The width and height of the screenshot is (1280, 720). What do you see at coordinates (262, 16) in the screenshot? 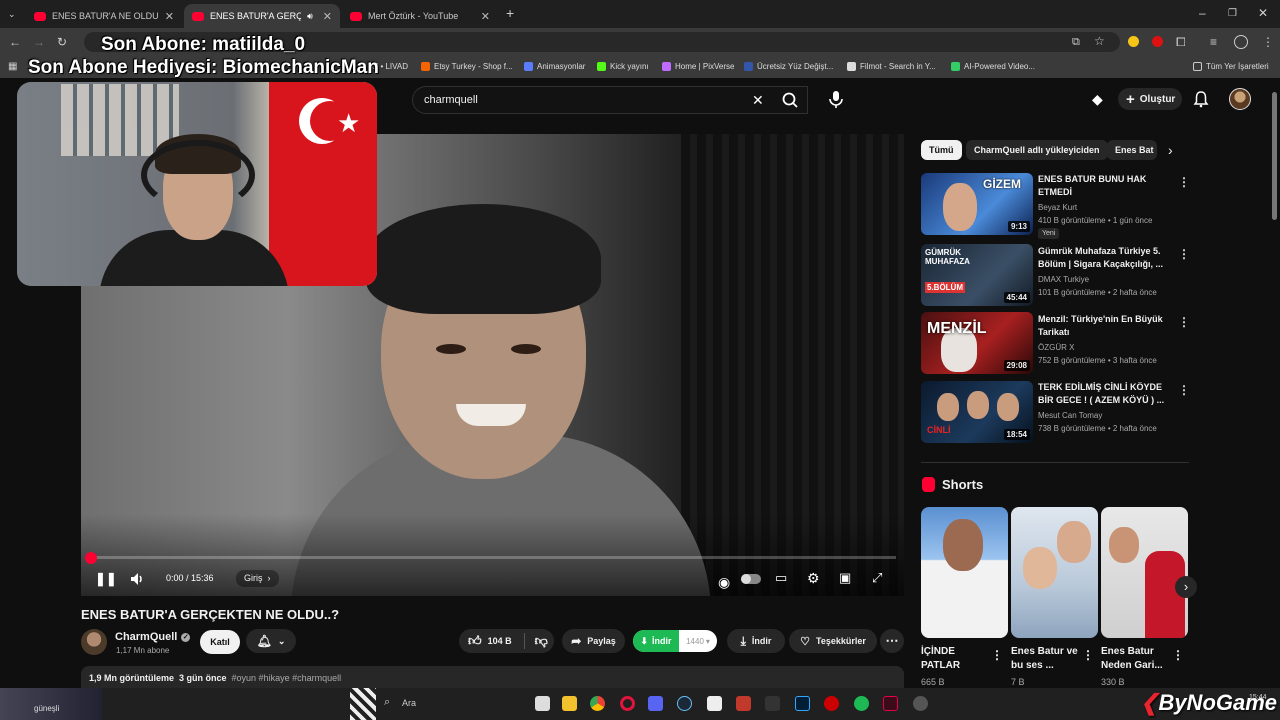
I see `tab-2-active: ENES BATUR'A GERÇEKTEN 🔊︎ ✕` at bounding box center [262, 16].